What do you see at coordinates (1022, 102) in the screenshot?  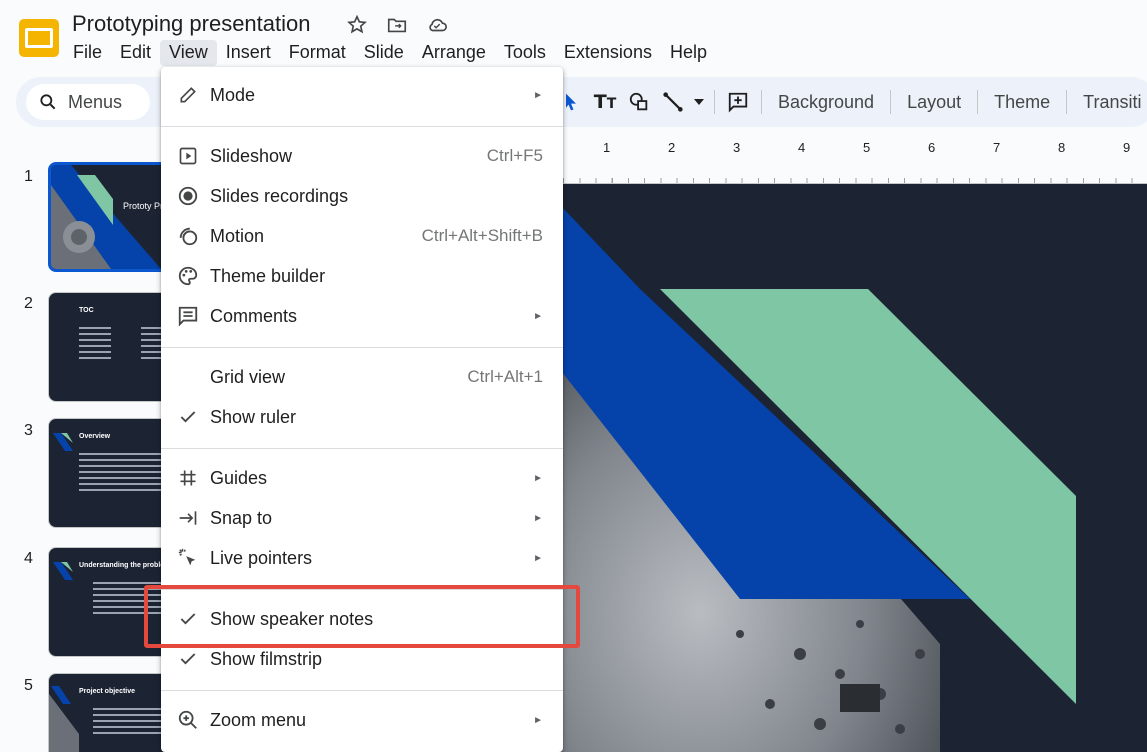 I see `theme-button: Theme` at bounding box center [1022, 102].